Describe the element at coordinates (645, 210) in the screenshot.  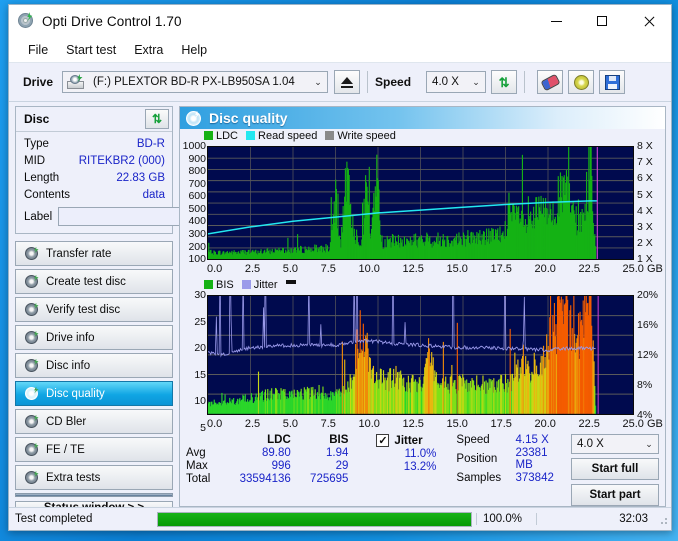
I see `chart1-y2tick: 4 X` at that location.